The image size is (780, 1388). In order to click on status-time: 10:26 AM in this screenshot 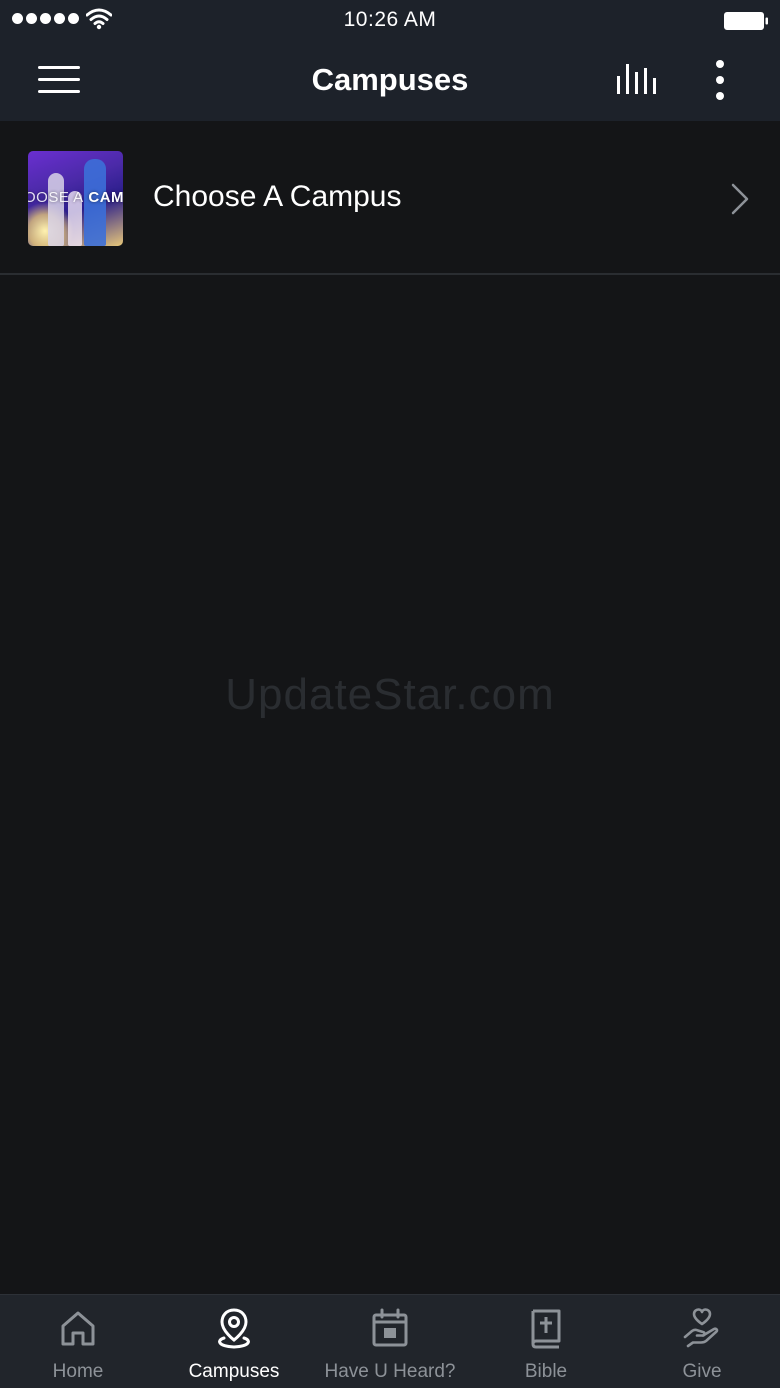, I will do `click(390, 19)`.